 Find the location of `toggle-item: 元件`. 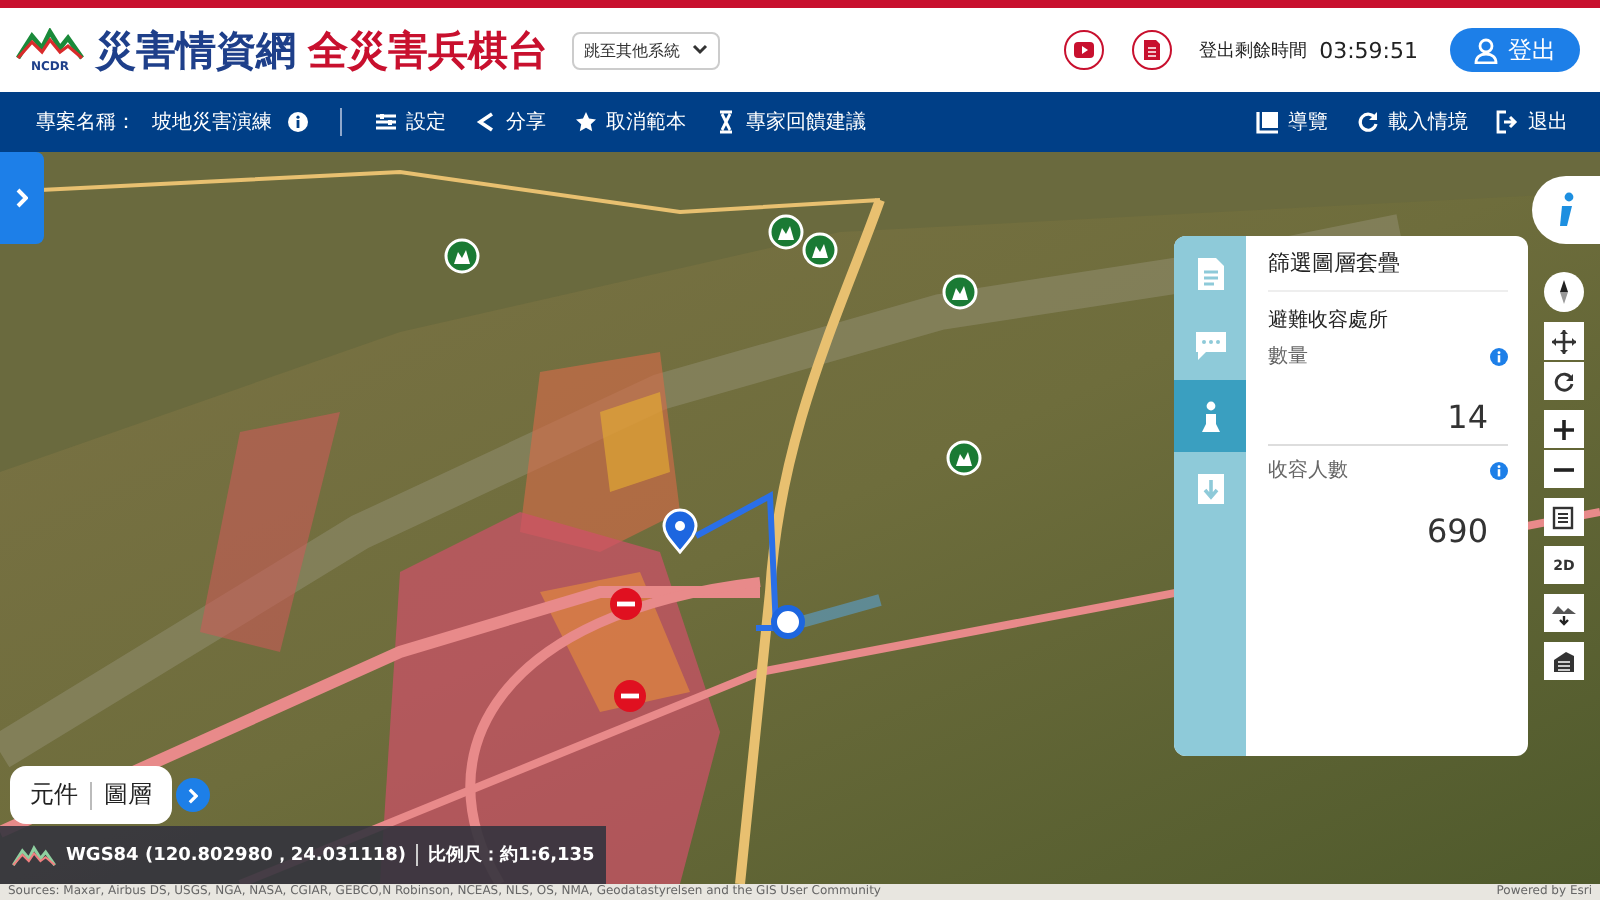

toggle-item: 元件 is located at coordinates (54, 795).